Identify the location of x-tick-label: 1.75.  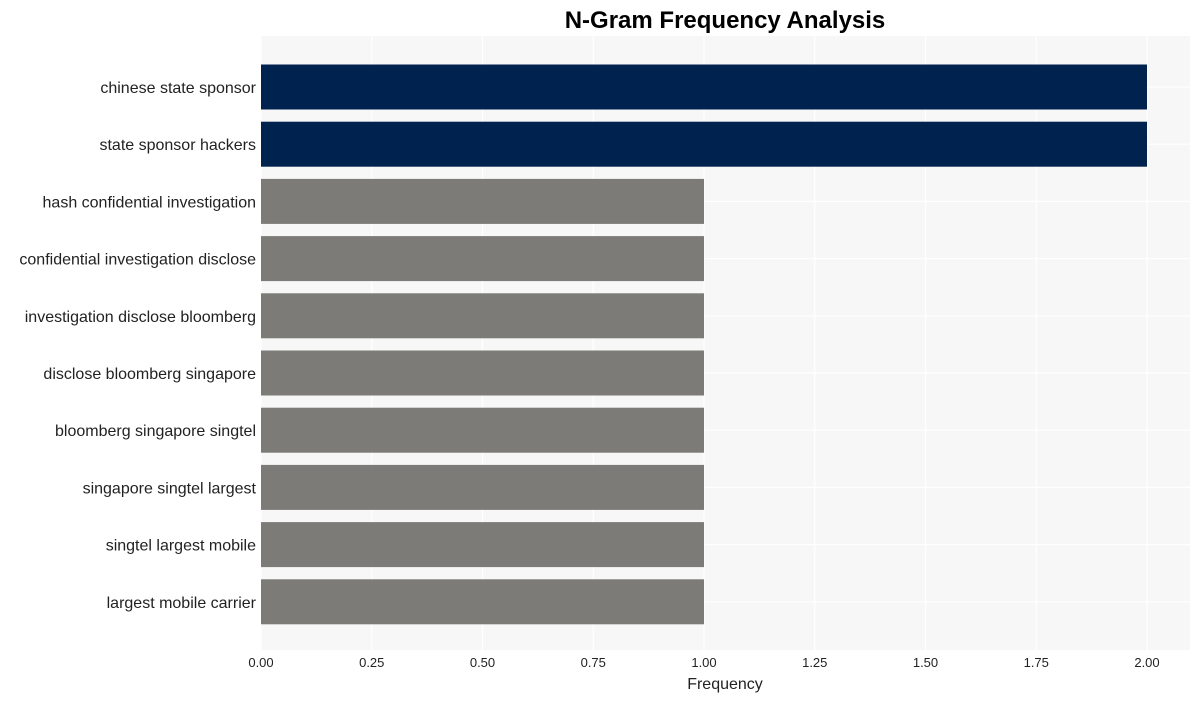
(1036, 662).